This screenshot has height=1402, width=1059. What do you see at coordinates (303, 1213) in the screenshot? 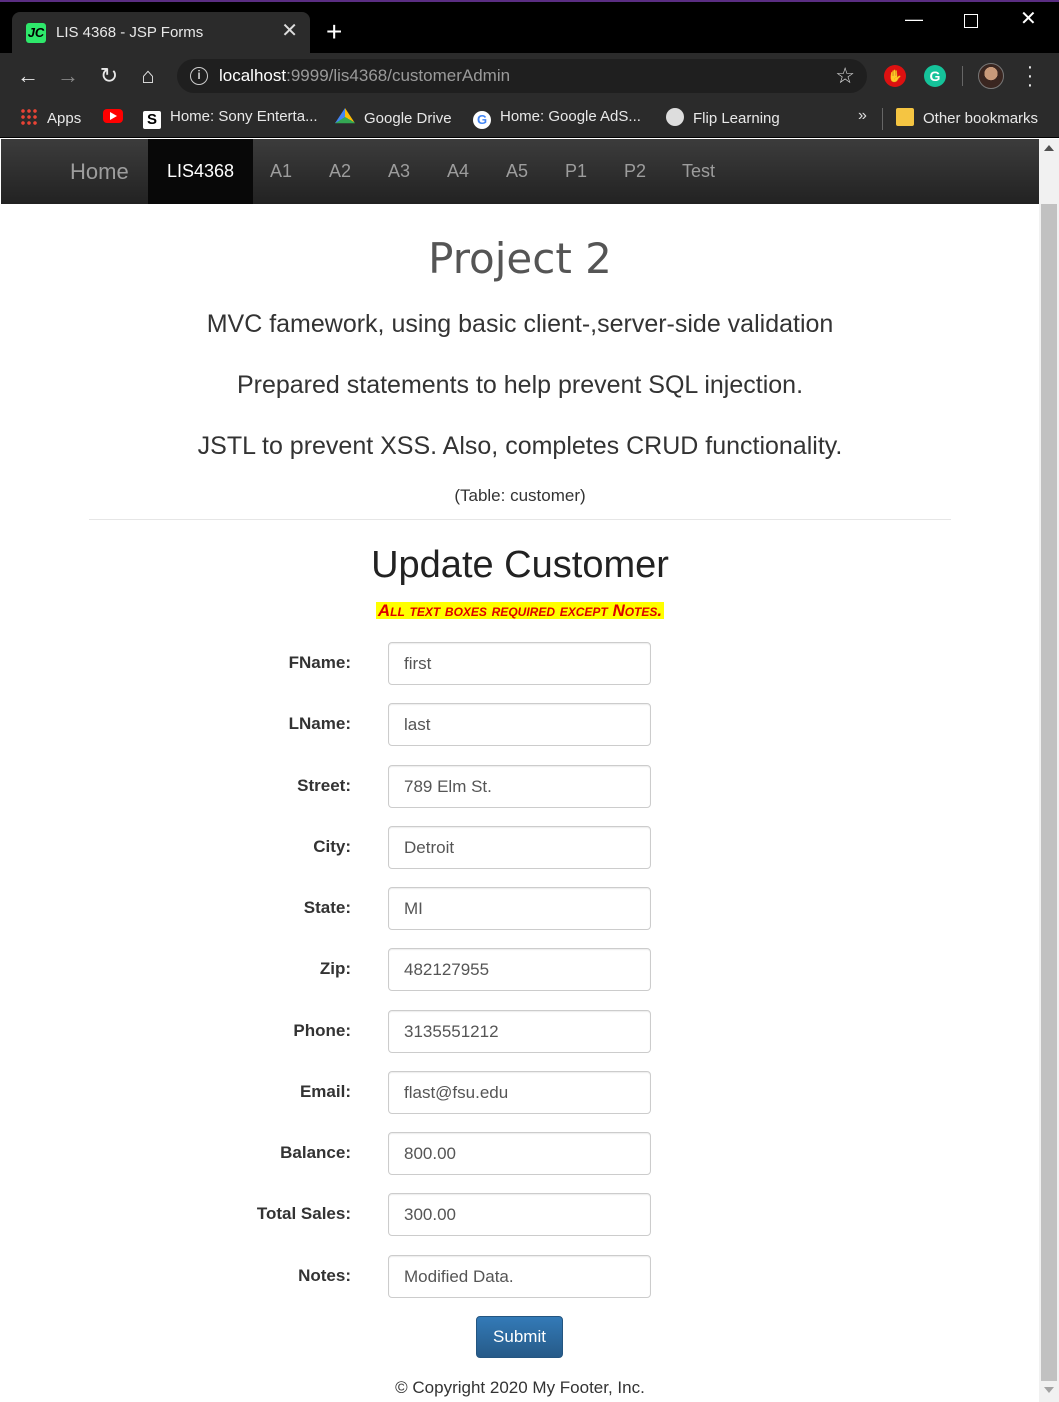
I see `total-sales-label: Total Sales:` at bounding box center [303, 1213].